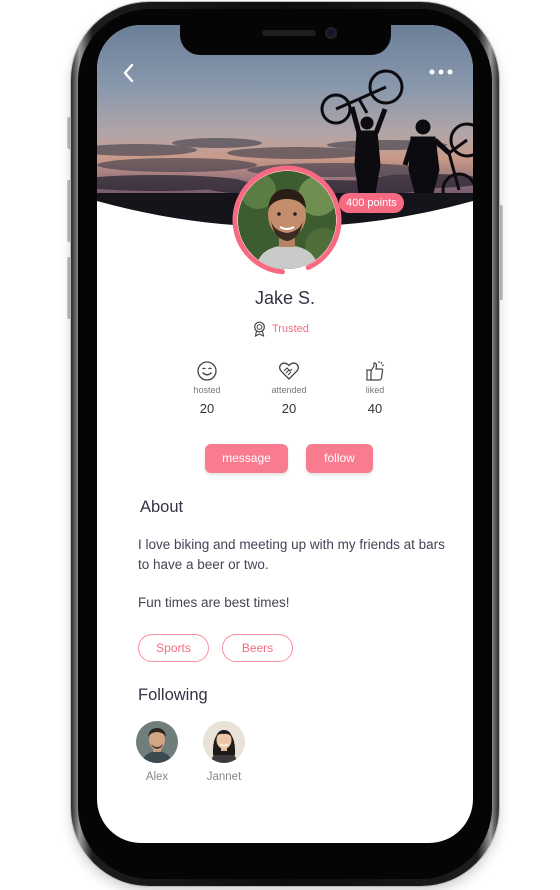 This screenshot has width=560, height=890. Describe the element at coordinates (290, 329) in the screenshot. I see `trusted-label: Trusted` at that location.